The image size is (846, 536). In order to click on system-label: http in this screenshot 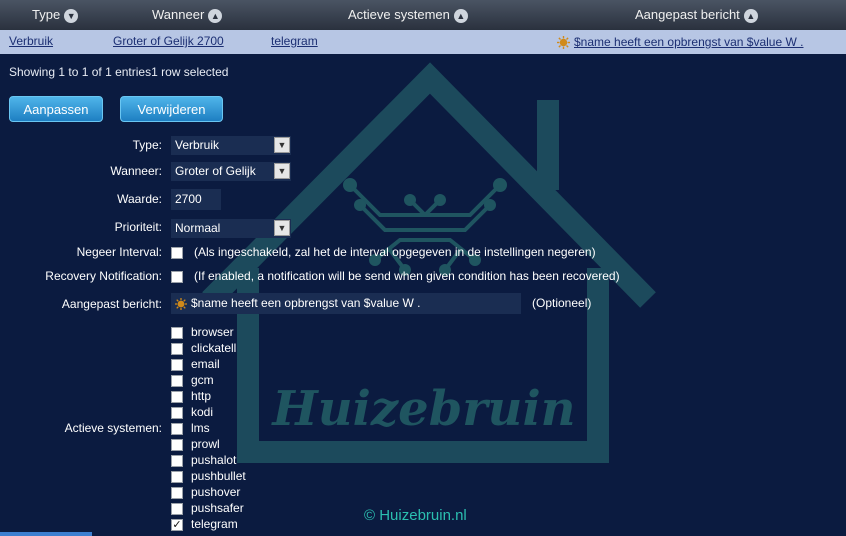, I will do `click(201, 396)`.